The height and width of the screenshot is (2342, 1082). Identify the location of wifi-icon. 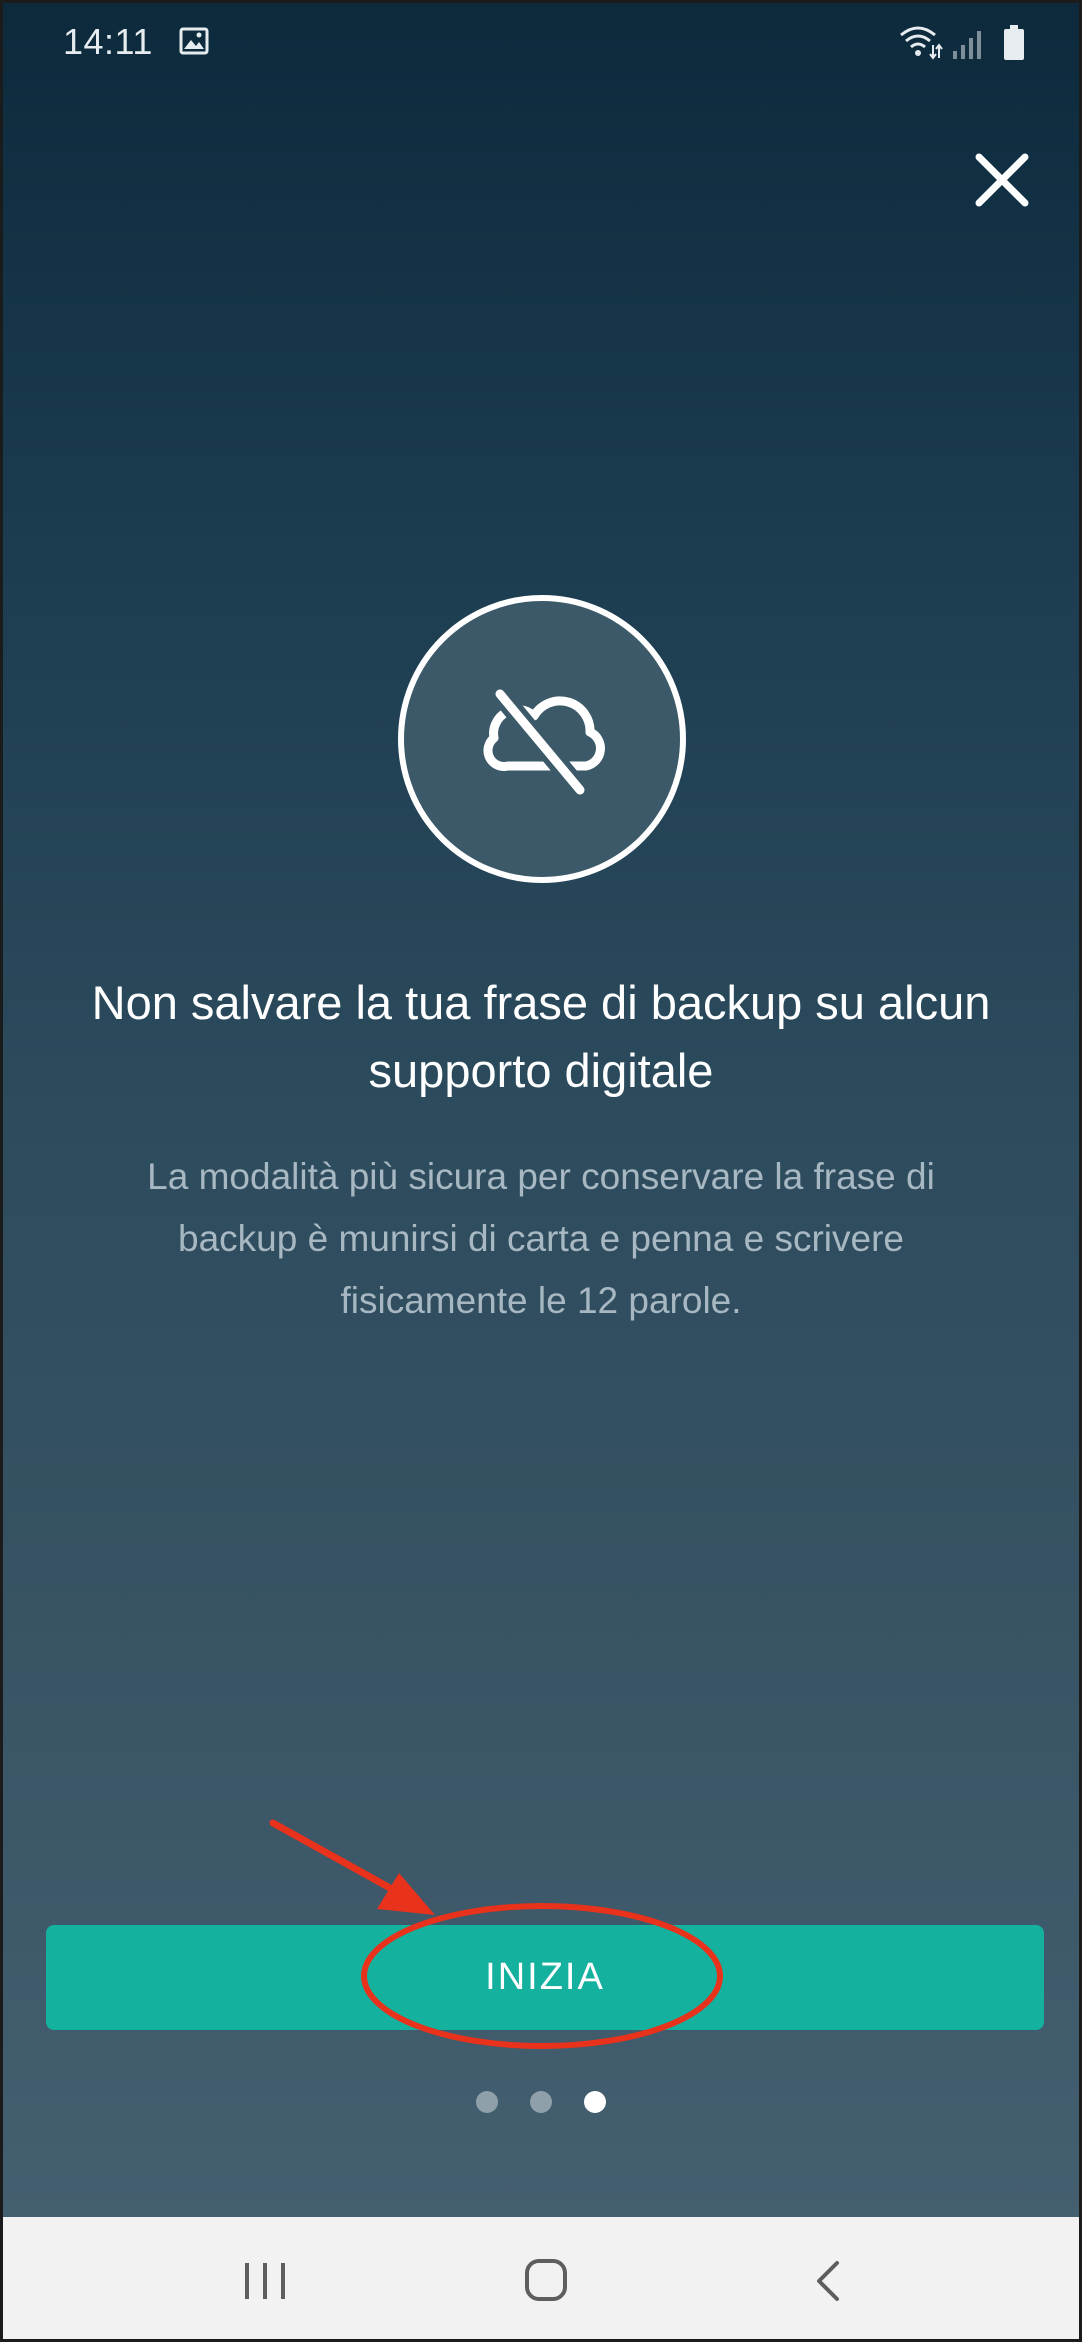
(921, 43).